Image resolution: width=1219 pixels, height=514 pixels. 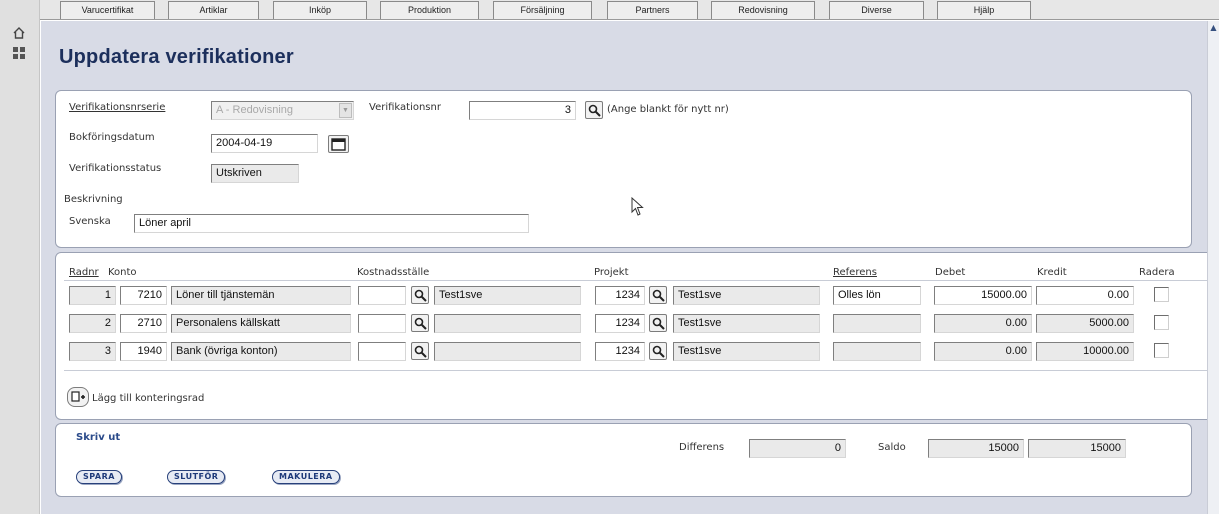 What do you see at coordinates (115, 168) in the screenshot?
I see `status-label: Verifikationsstatus` at bounding box center [115, 168].